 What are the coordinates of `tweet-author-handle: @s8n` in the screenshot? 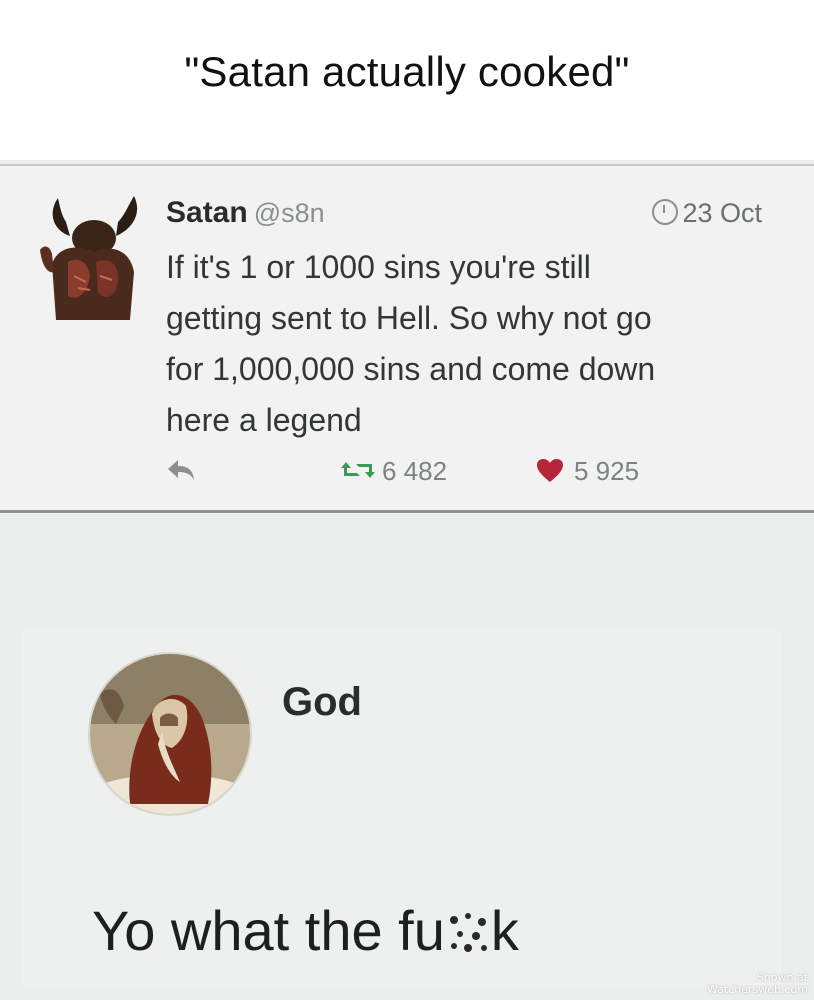 It's located at (289, 213).